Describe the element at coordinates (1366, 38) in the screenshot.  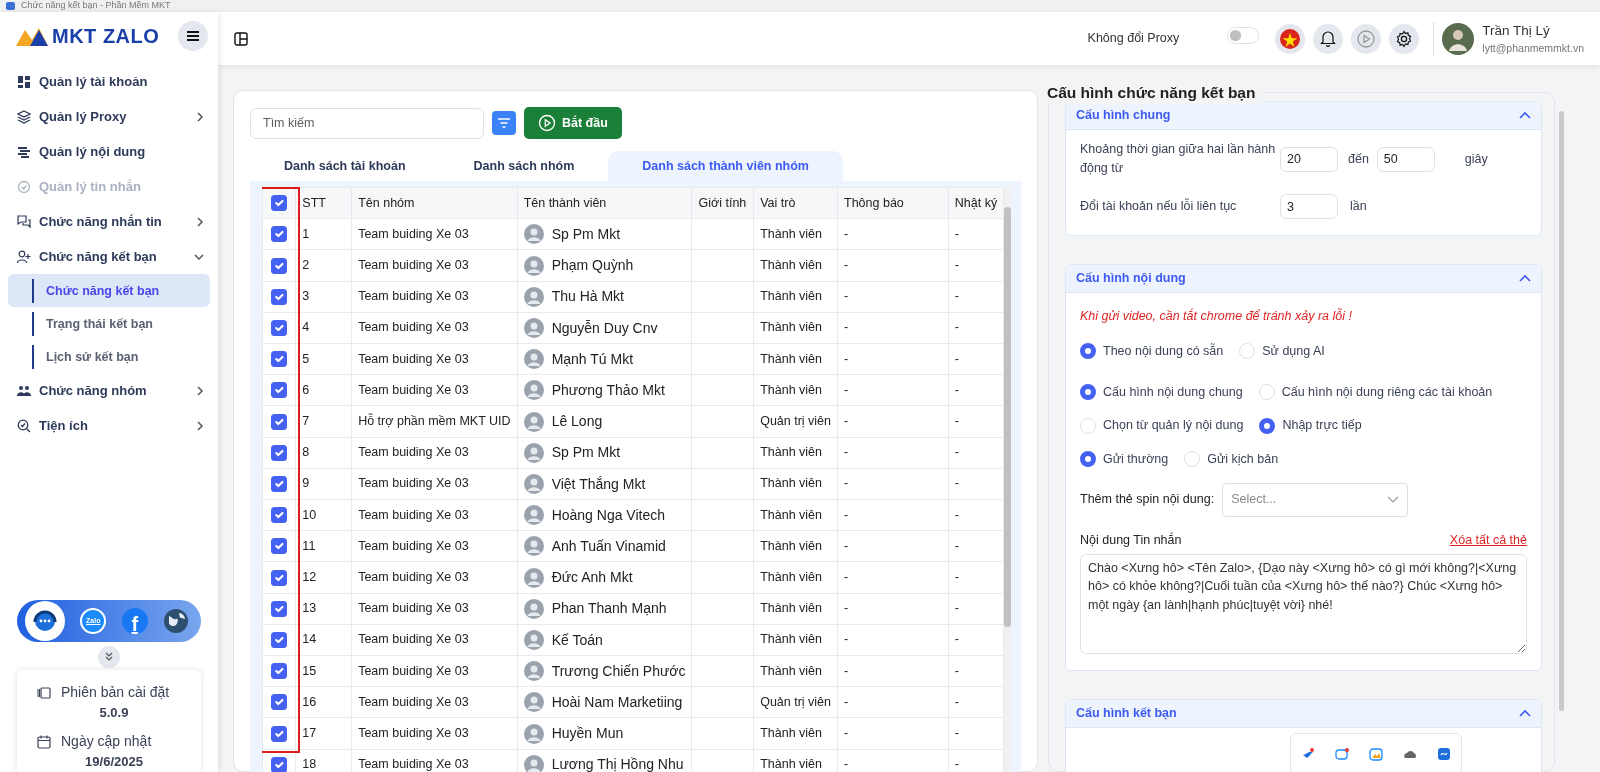
I see `play-button` at that location.